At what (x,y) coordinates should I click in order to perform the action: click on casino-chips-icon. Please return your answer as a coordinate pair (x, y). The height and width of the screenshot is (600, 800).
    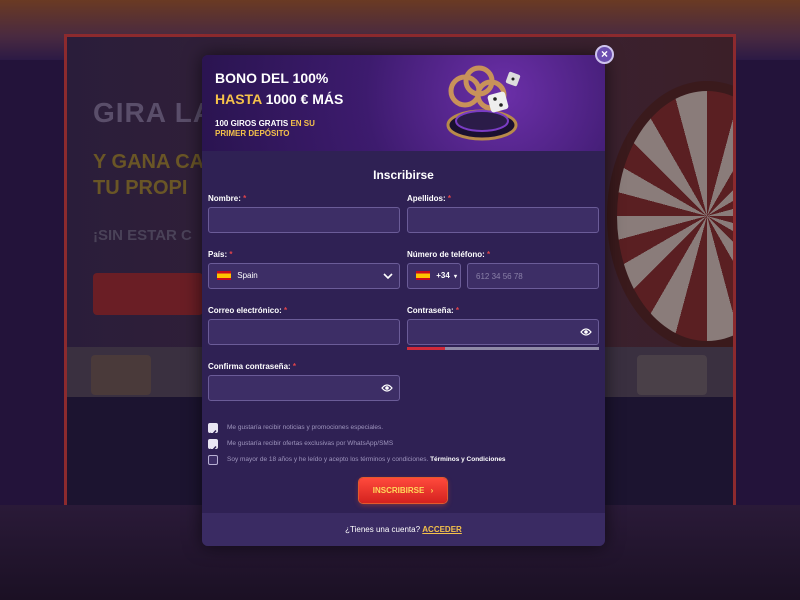
    Looking at the image, I should click on (483, 103).